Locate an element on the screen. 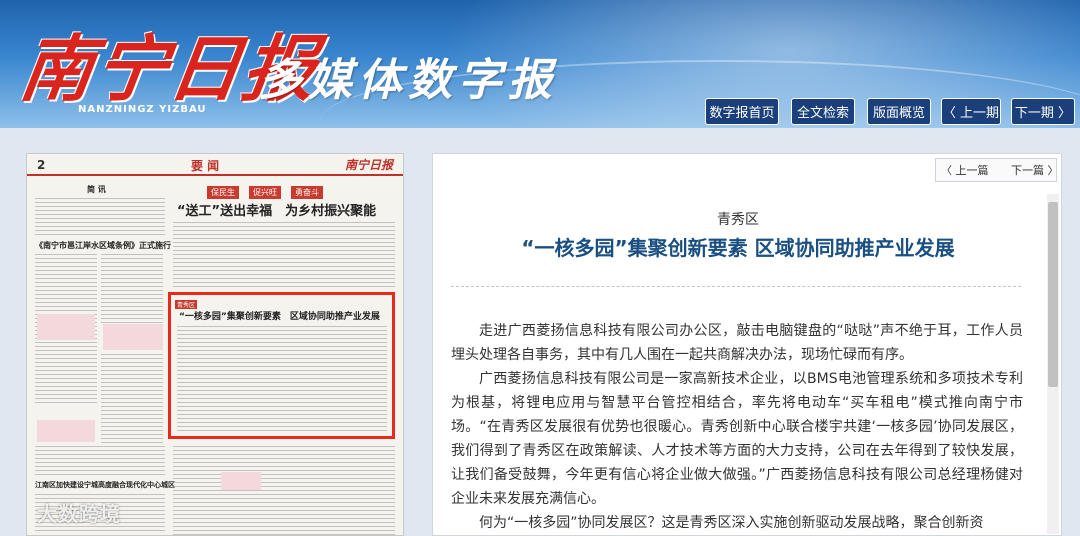 This screenshot has width=1080, height=536. home-button: 数字报首页 is located at coordinates (742, 111).